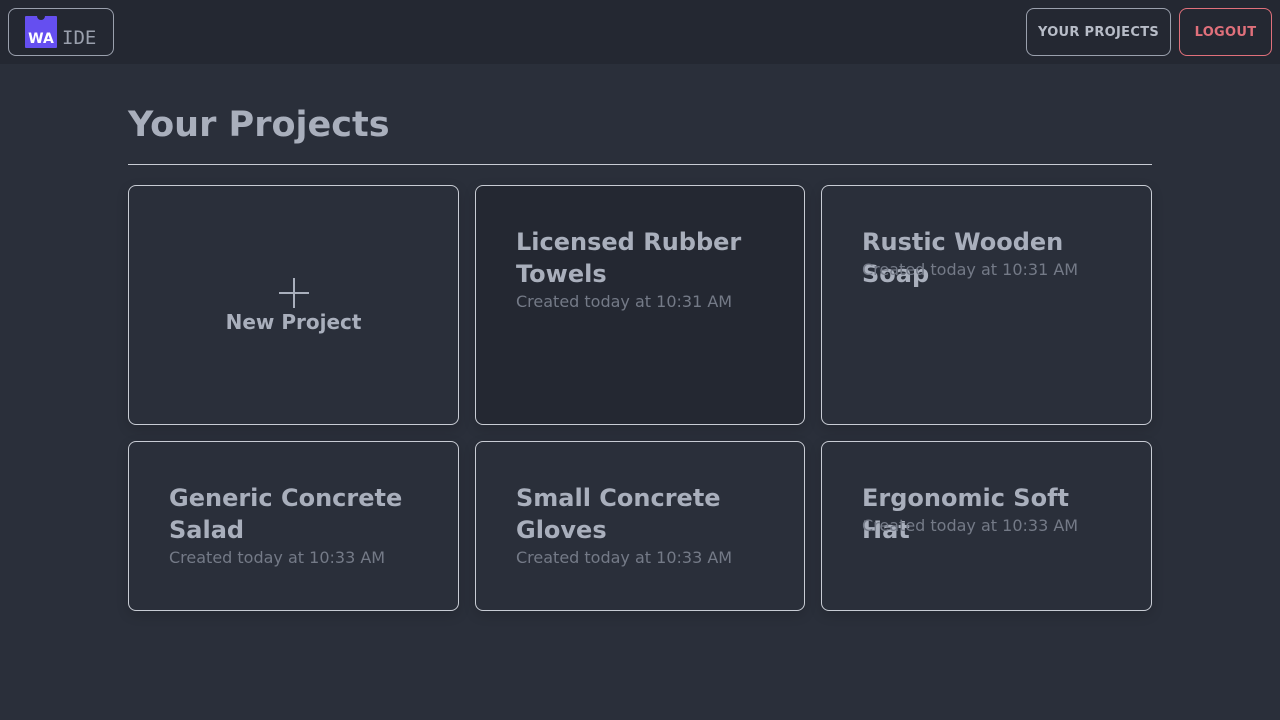 Image resolution: width=1280 pixels, height=720 pixels. What do you see at coordinates (618, 514) in the screenshot?
I see `project-name: Small Concrete Gloves` at bounding box center [618, 514].